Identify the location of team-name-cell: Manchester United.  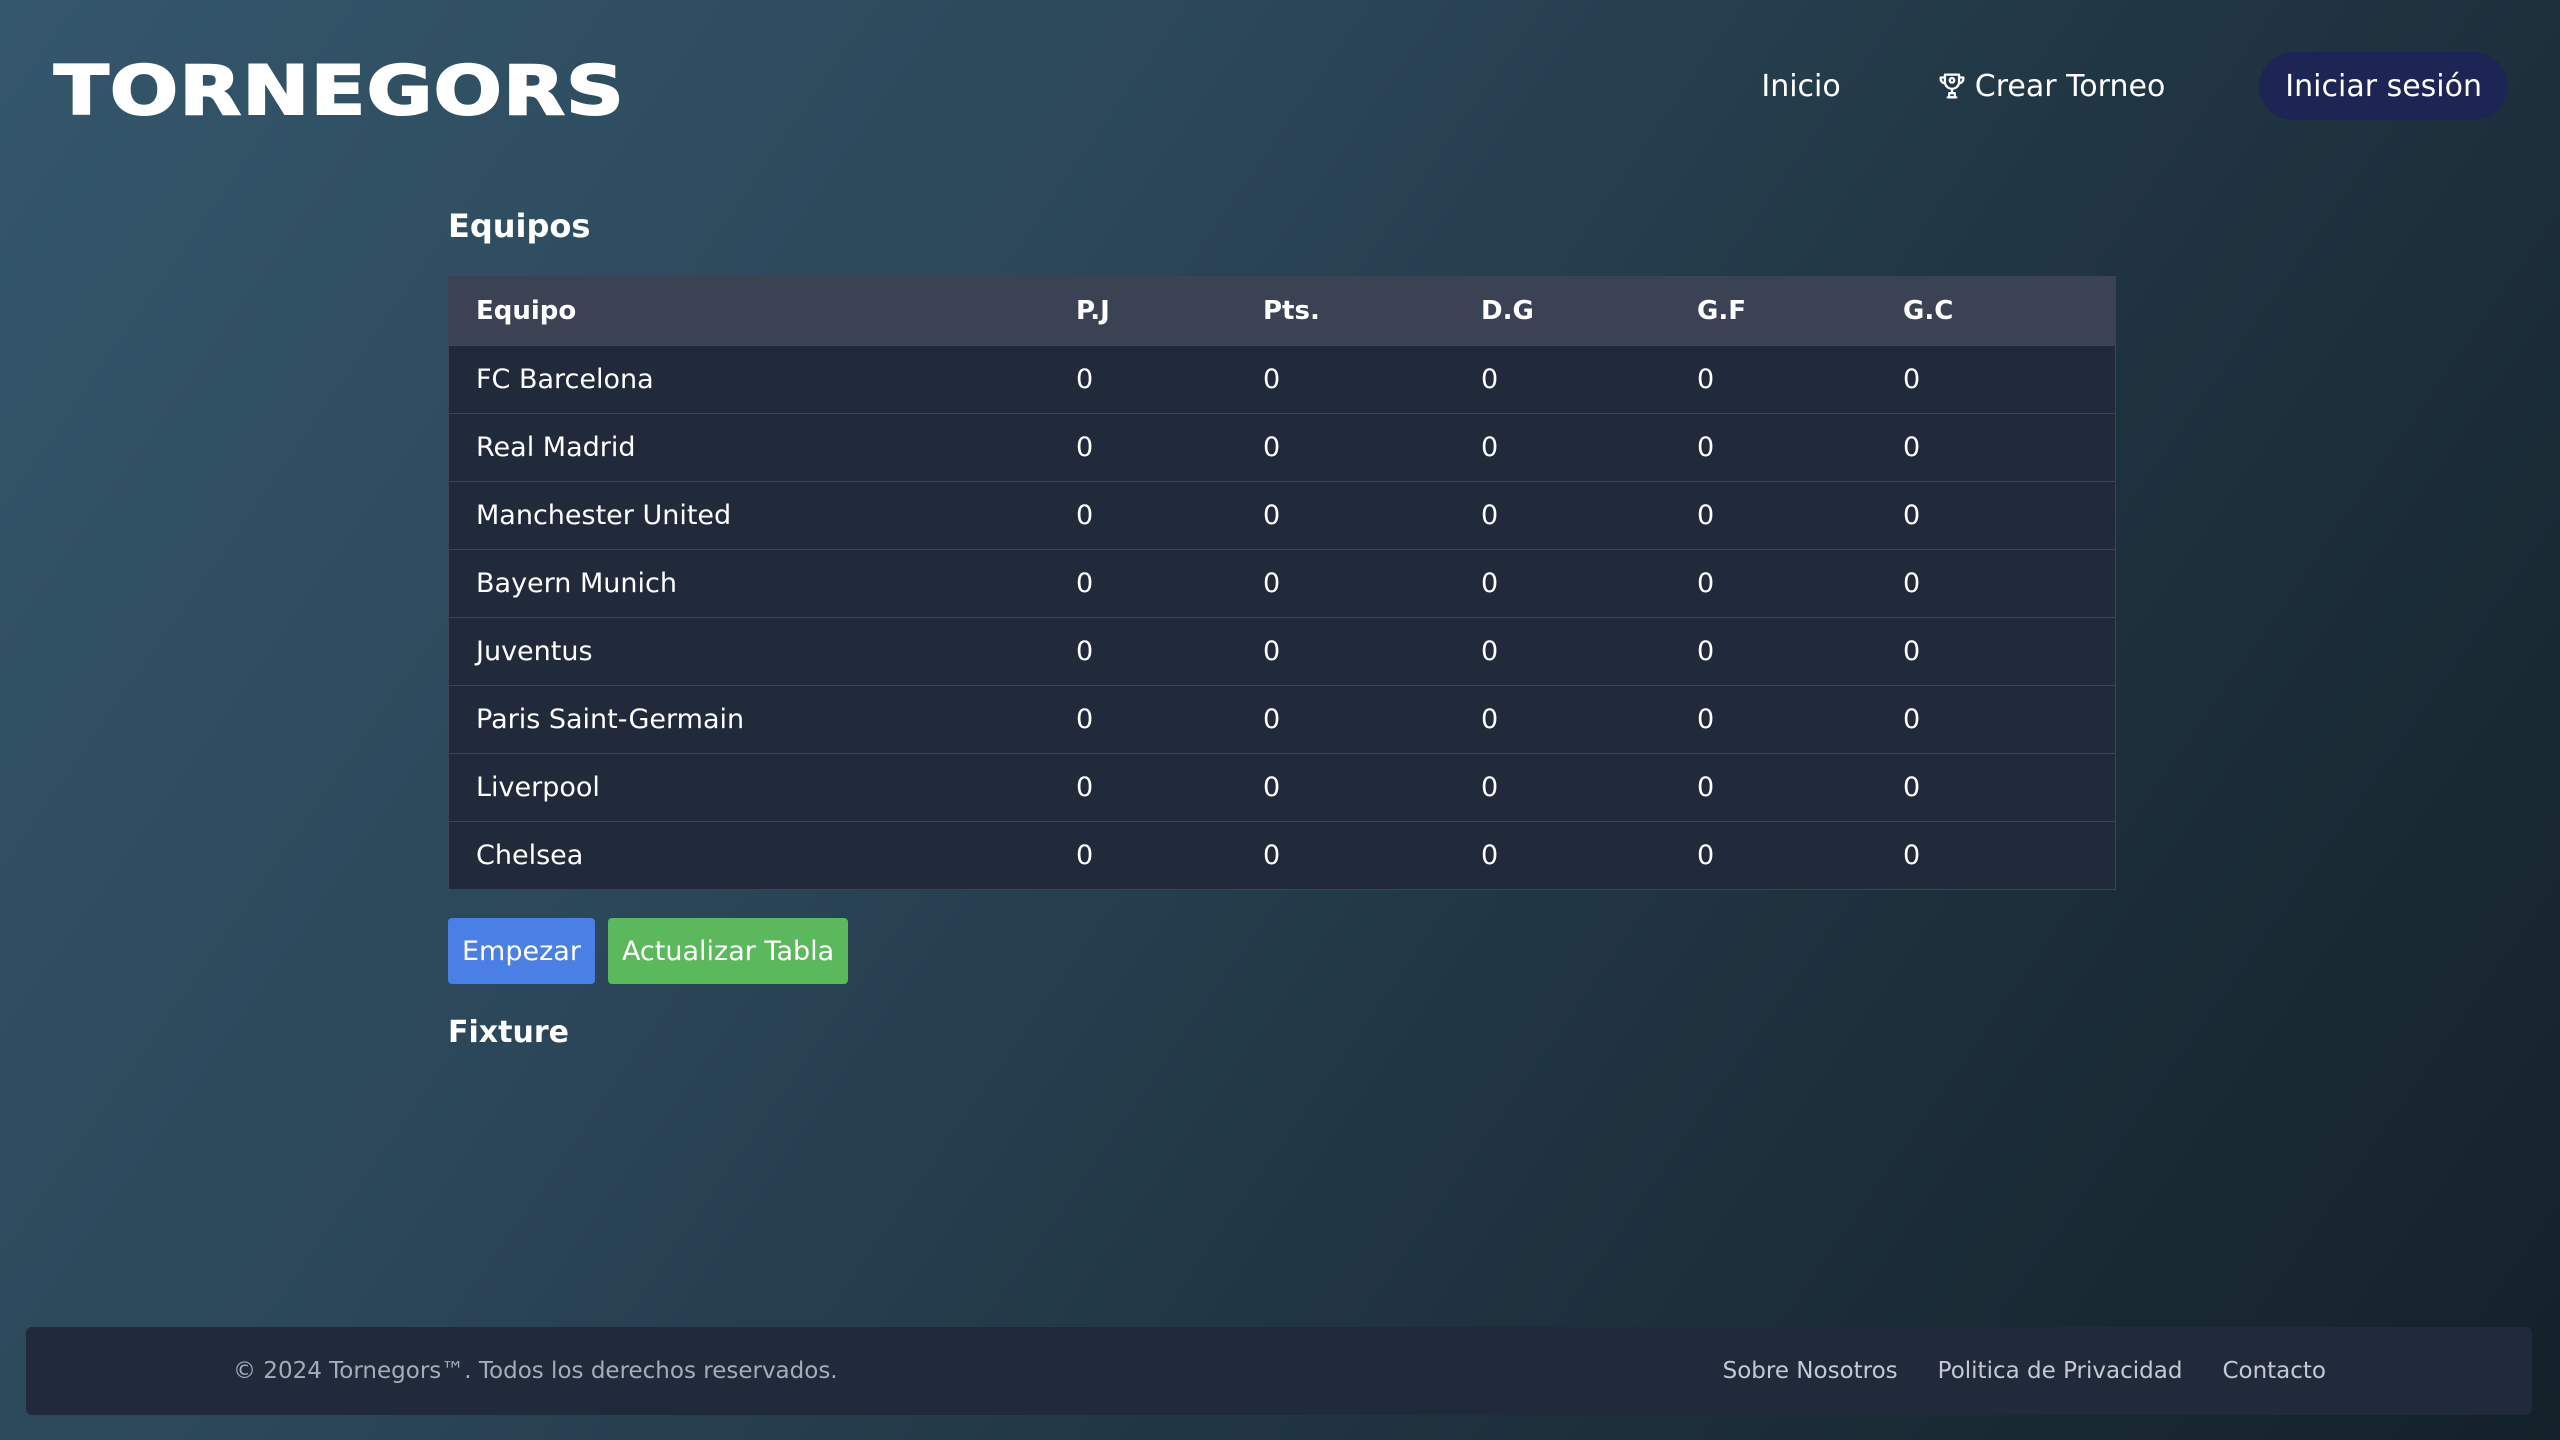
(604, 515).